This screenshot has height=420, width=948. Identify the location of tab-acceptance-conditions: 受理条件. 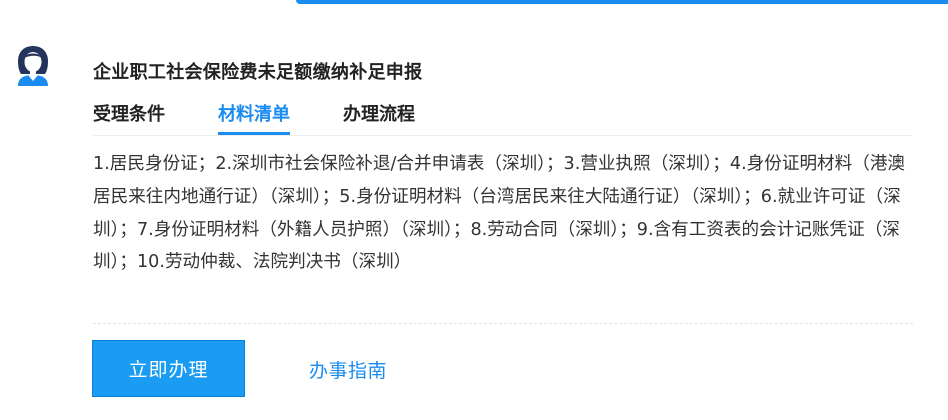
(129, 115).